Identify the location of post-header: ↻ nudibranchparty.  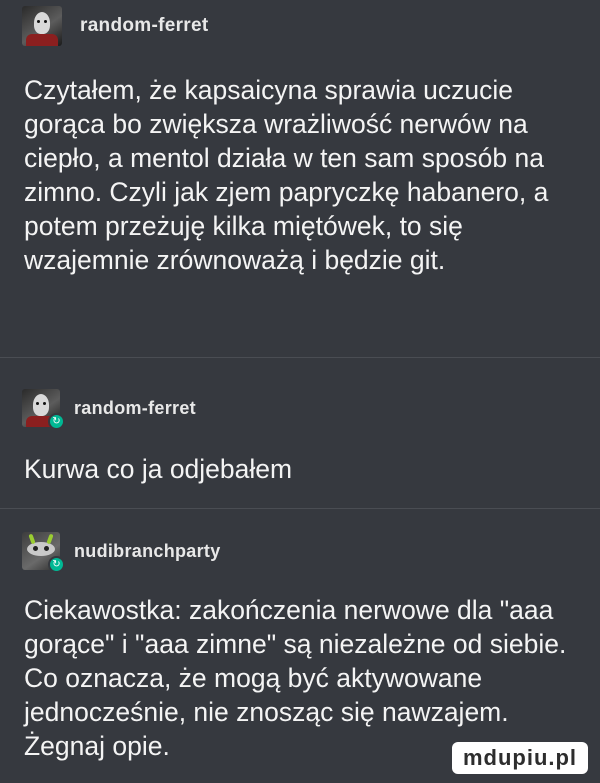
(121, 551).